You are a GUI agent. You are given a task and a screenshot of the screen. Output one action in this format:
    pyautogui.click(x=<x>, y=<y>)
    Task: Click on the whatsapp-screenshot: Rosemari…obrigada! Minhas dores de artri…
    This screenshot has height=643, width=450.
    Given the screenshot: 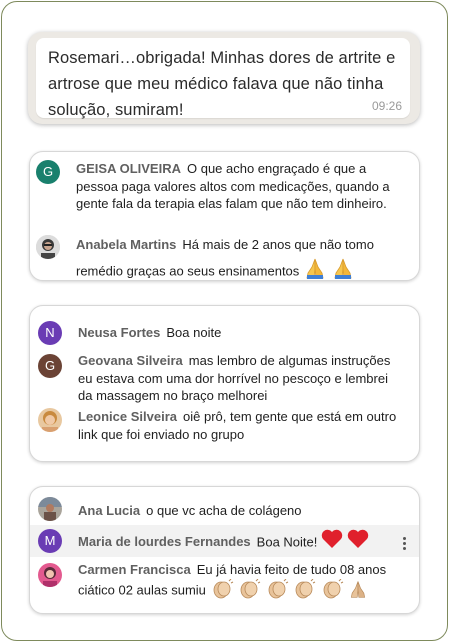 What is the action you would take?
    pyautogui.click(x=224, y=78)
    